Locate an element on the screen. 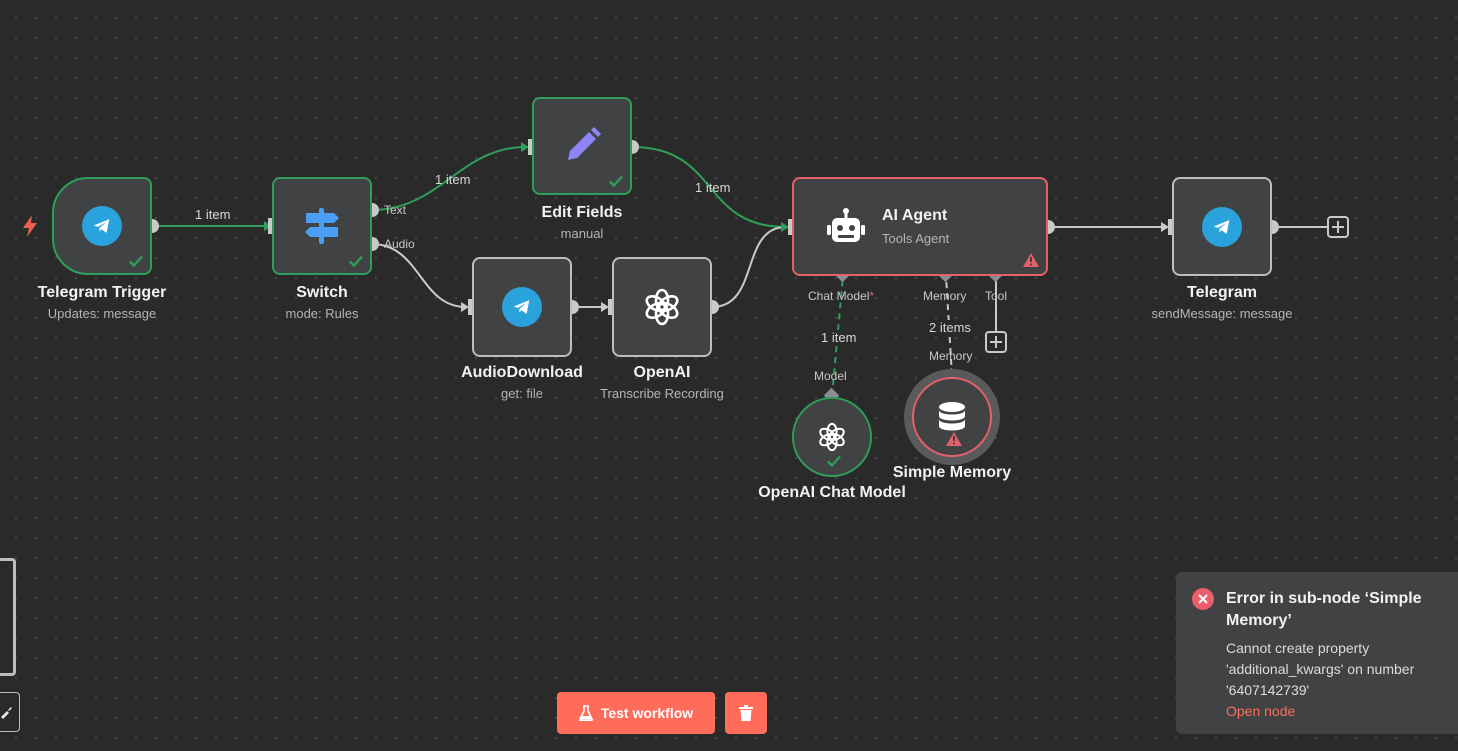  open-node-link: Open node is located at coordinates (1336, 711).